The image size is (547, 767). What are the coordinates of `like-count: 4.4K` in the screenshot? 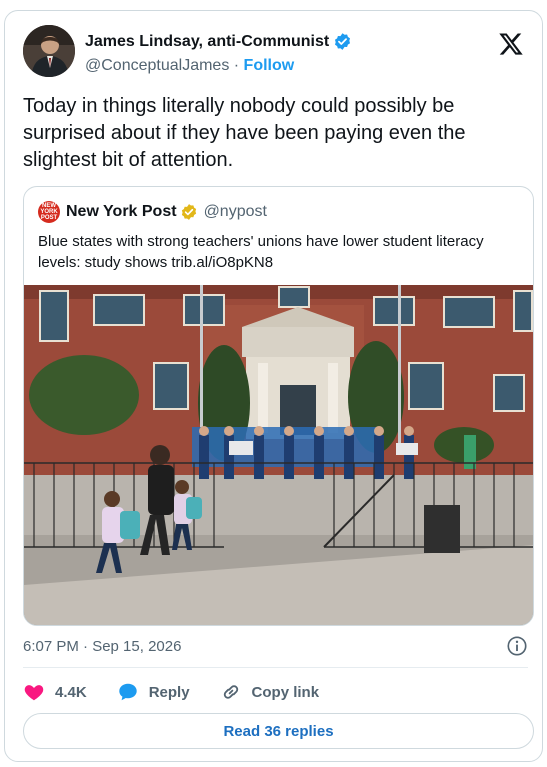 It's located at (71, 692).